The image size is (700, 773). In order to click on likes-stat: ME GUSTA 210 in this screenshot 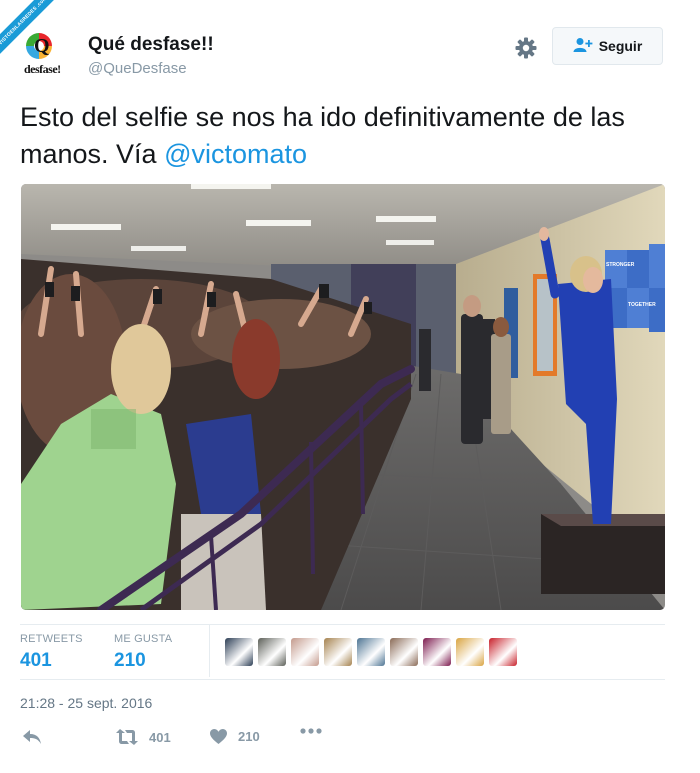, I will do `click(143, 652)`.